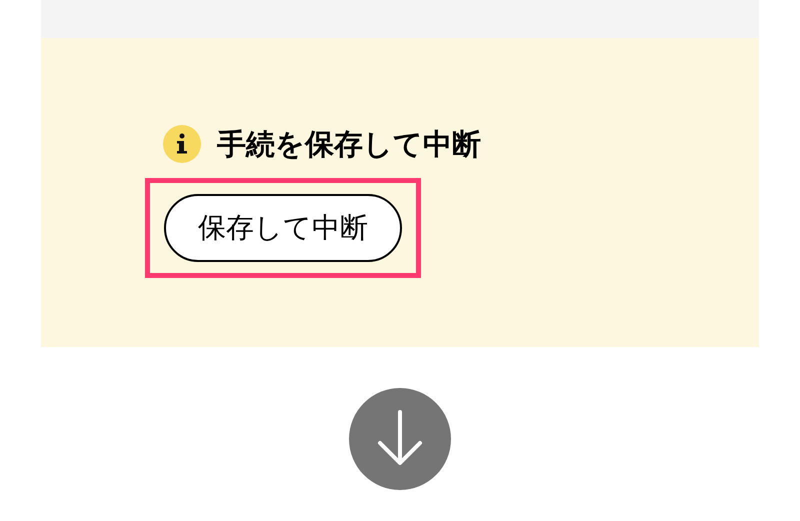 This screenshot has width=800, height=521. I want to click on info-icon, so click(182, 144).